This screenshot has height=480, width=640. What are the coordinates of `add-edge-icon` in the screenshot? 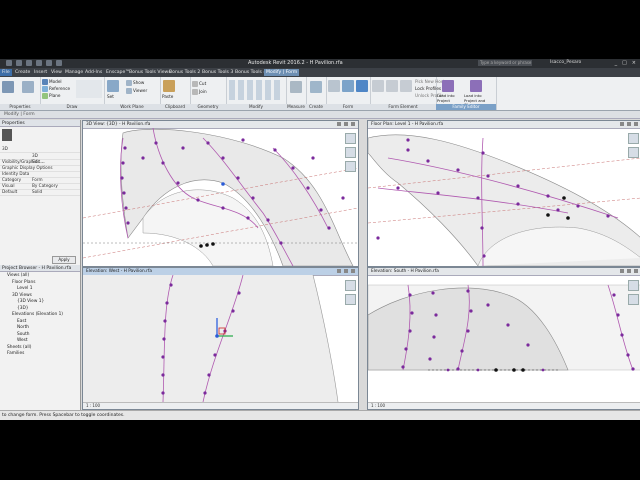 It's located at (378, 86).